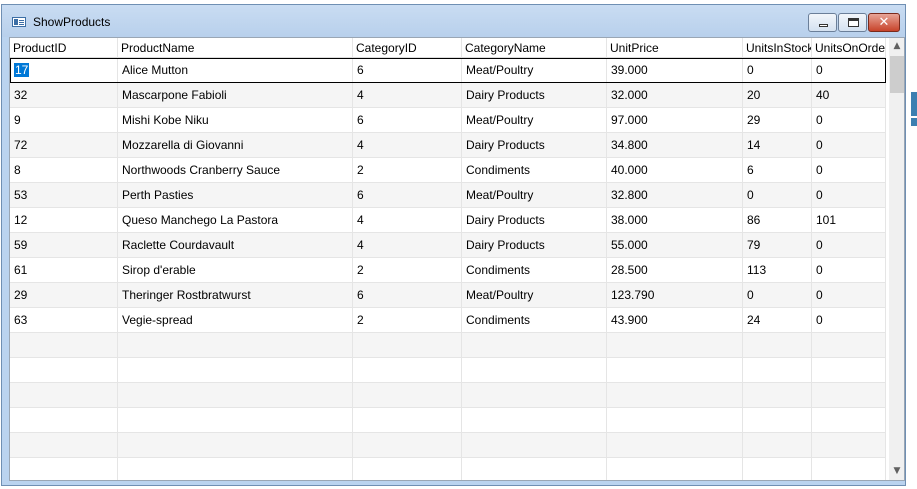 Image resolution: width=917 pixels, height=489 pixels. I want to click on cell-product-id: 8, so click(64, 170).